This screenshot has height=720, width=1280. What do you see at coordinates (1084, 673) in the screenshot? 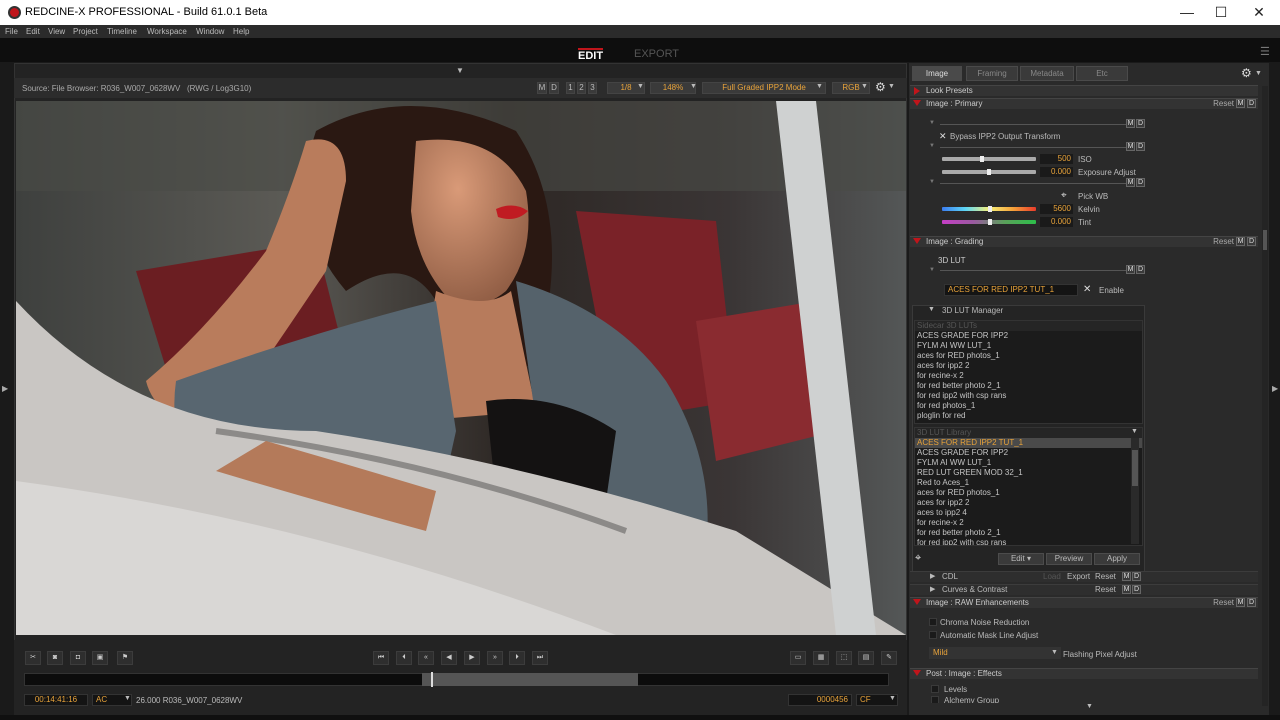
I see `post-effects-header: Post : Image : Effects` at bounding box center [1084, 673].